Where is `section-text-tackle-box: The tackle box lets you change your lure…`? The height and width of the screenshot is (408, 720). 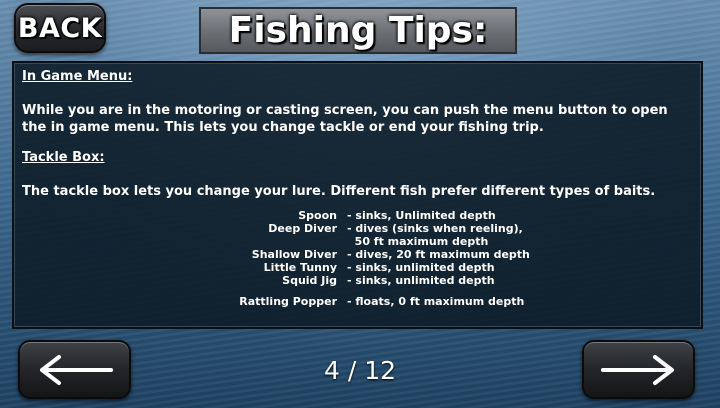 section-text-tackle-box: The tackle box lets you change your lure… is located at coordinates (339, 191).